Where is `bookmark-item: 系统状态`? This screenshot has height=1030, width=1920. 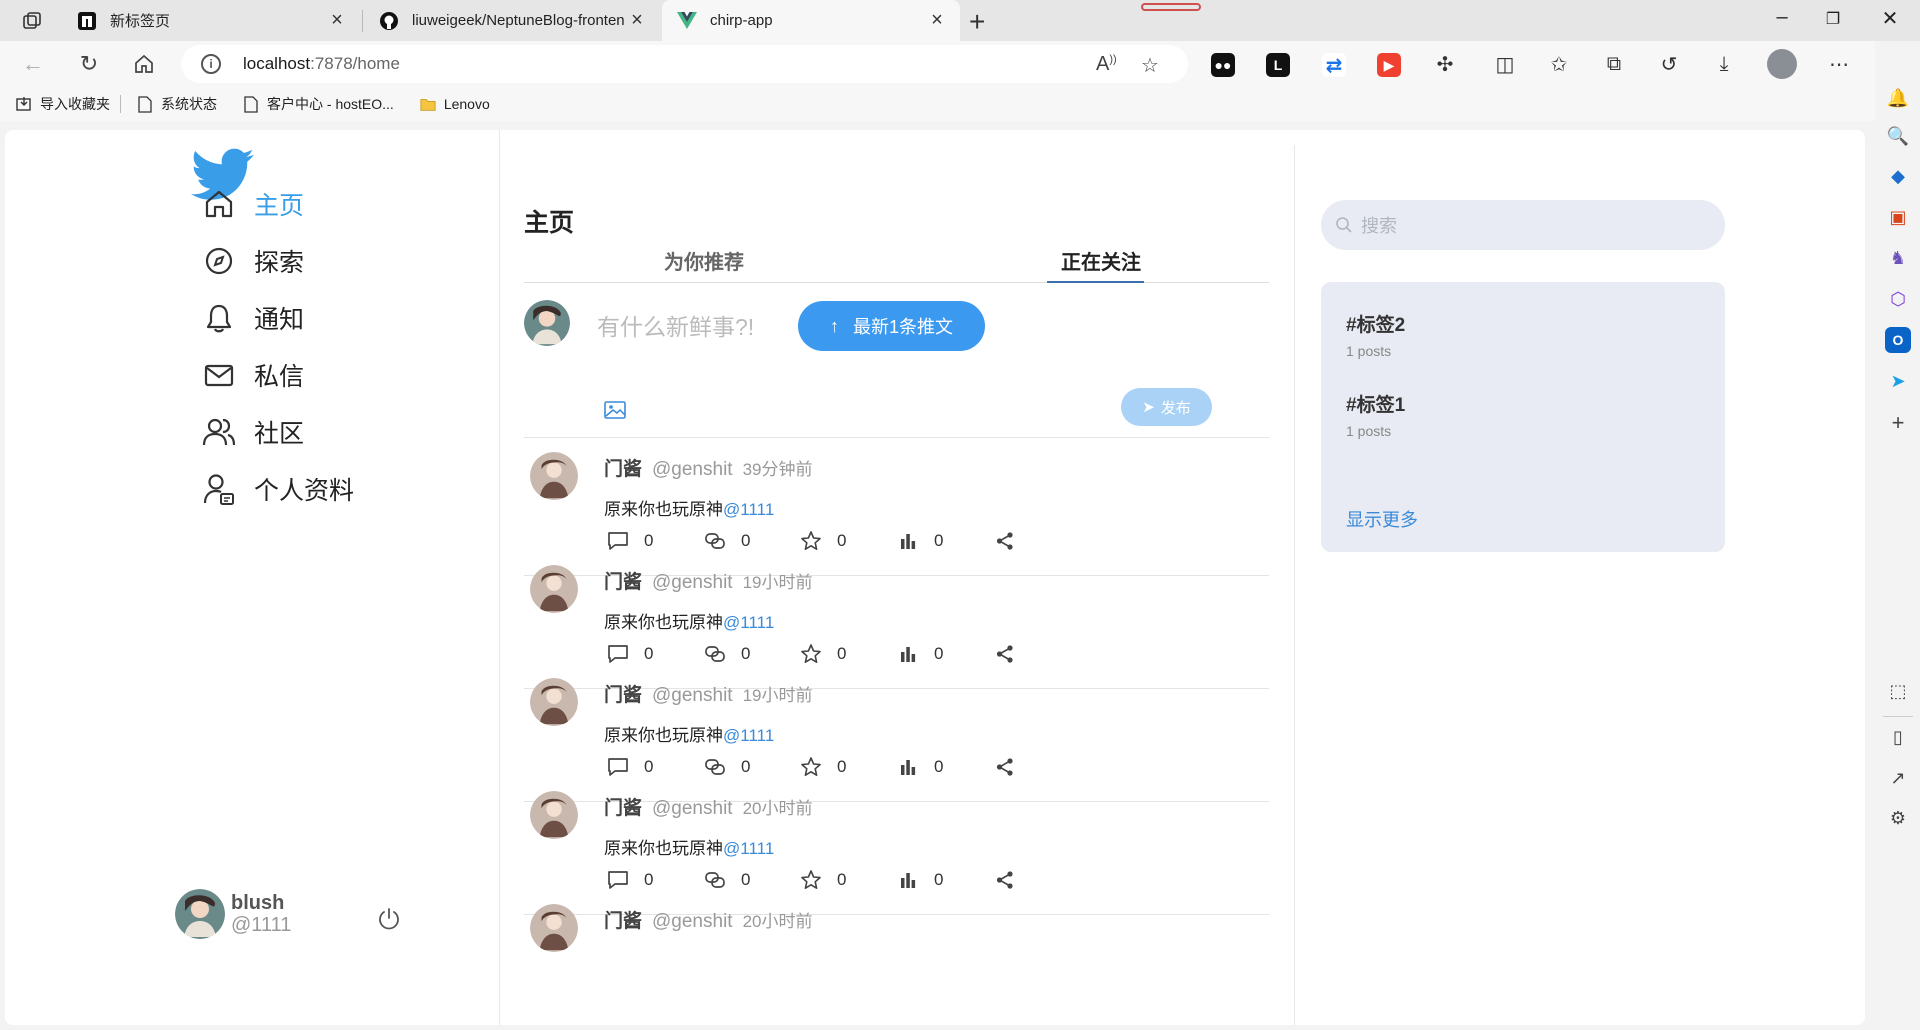 bookmark-item: 系统状态 is located at coordinates (177, 104).